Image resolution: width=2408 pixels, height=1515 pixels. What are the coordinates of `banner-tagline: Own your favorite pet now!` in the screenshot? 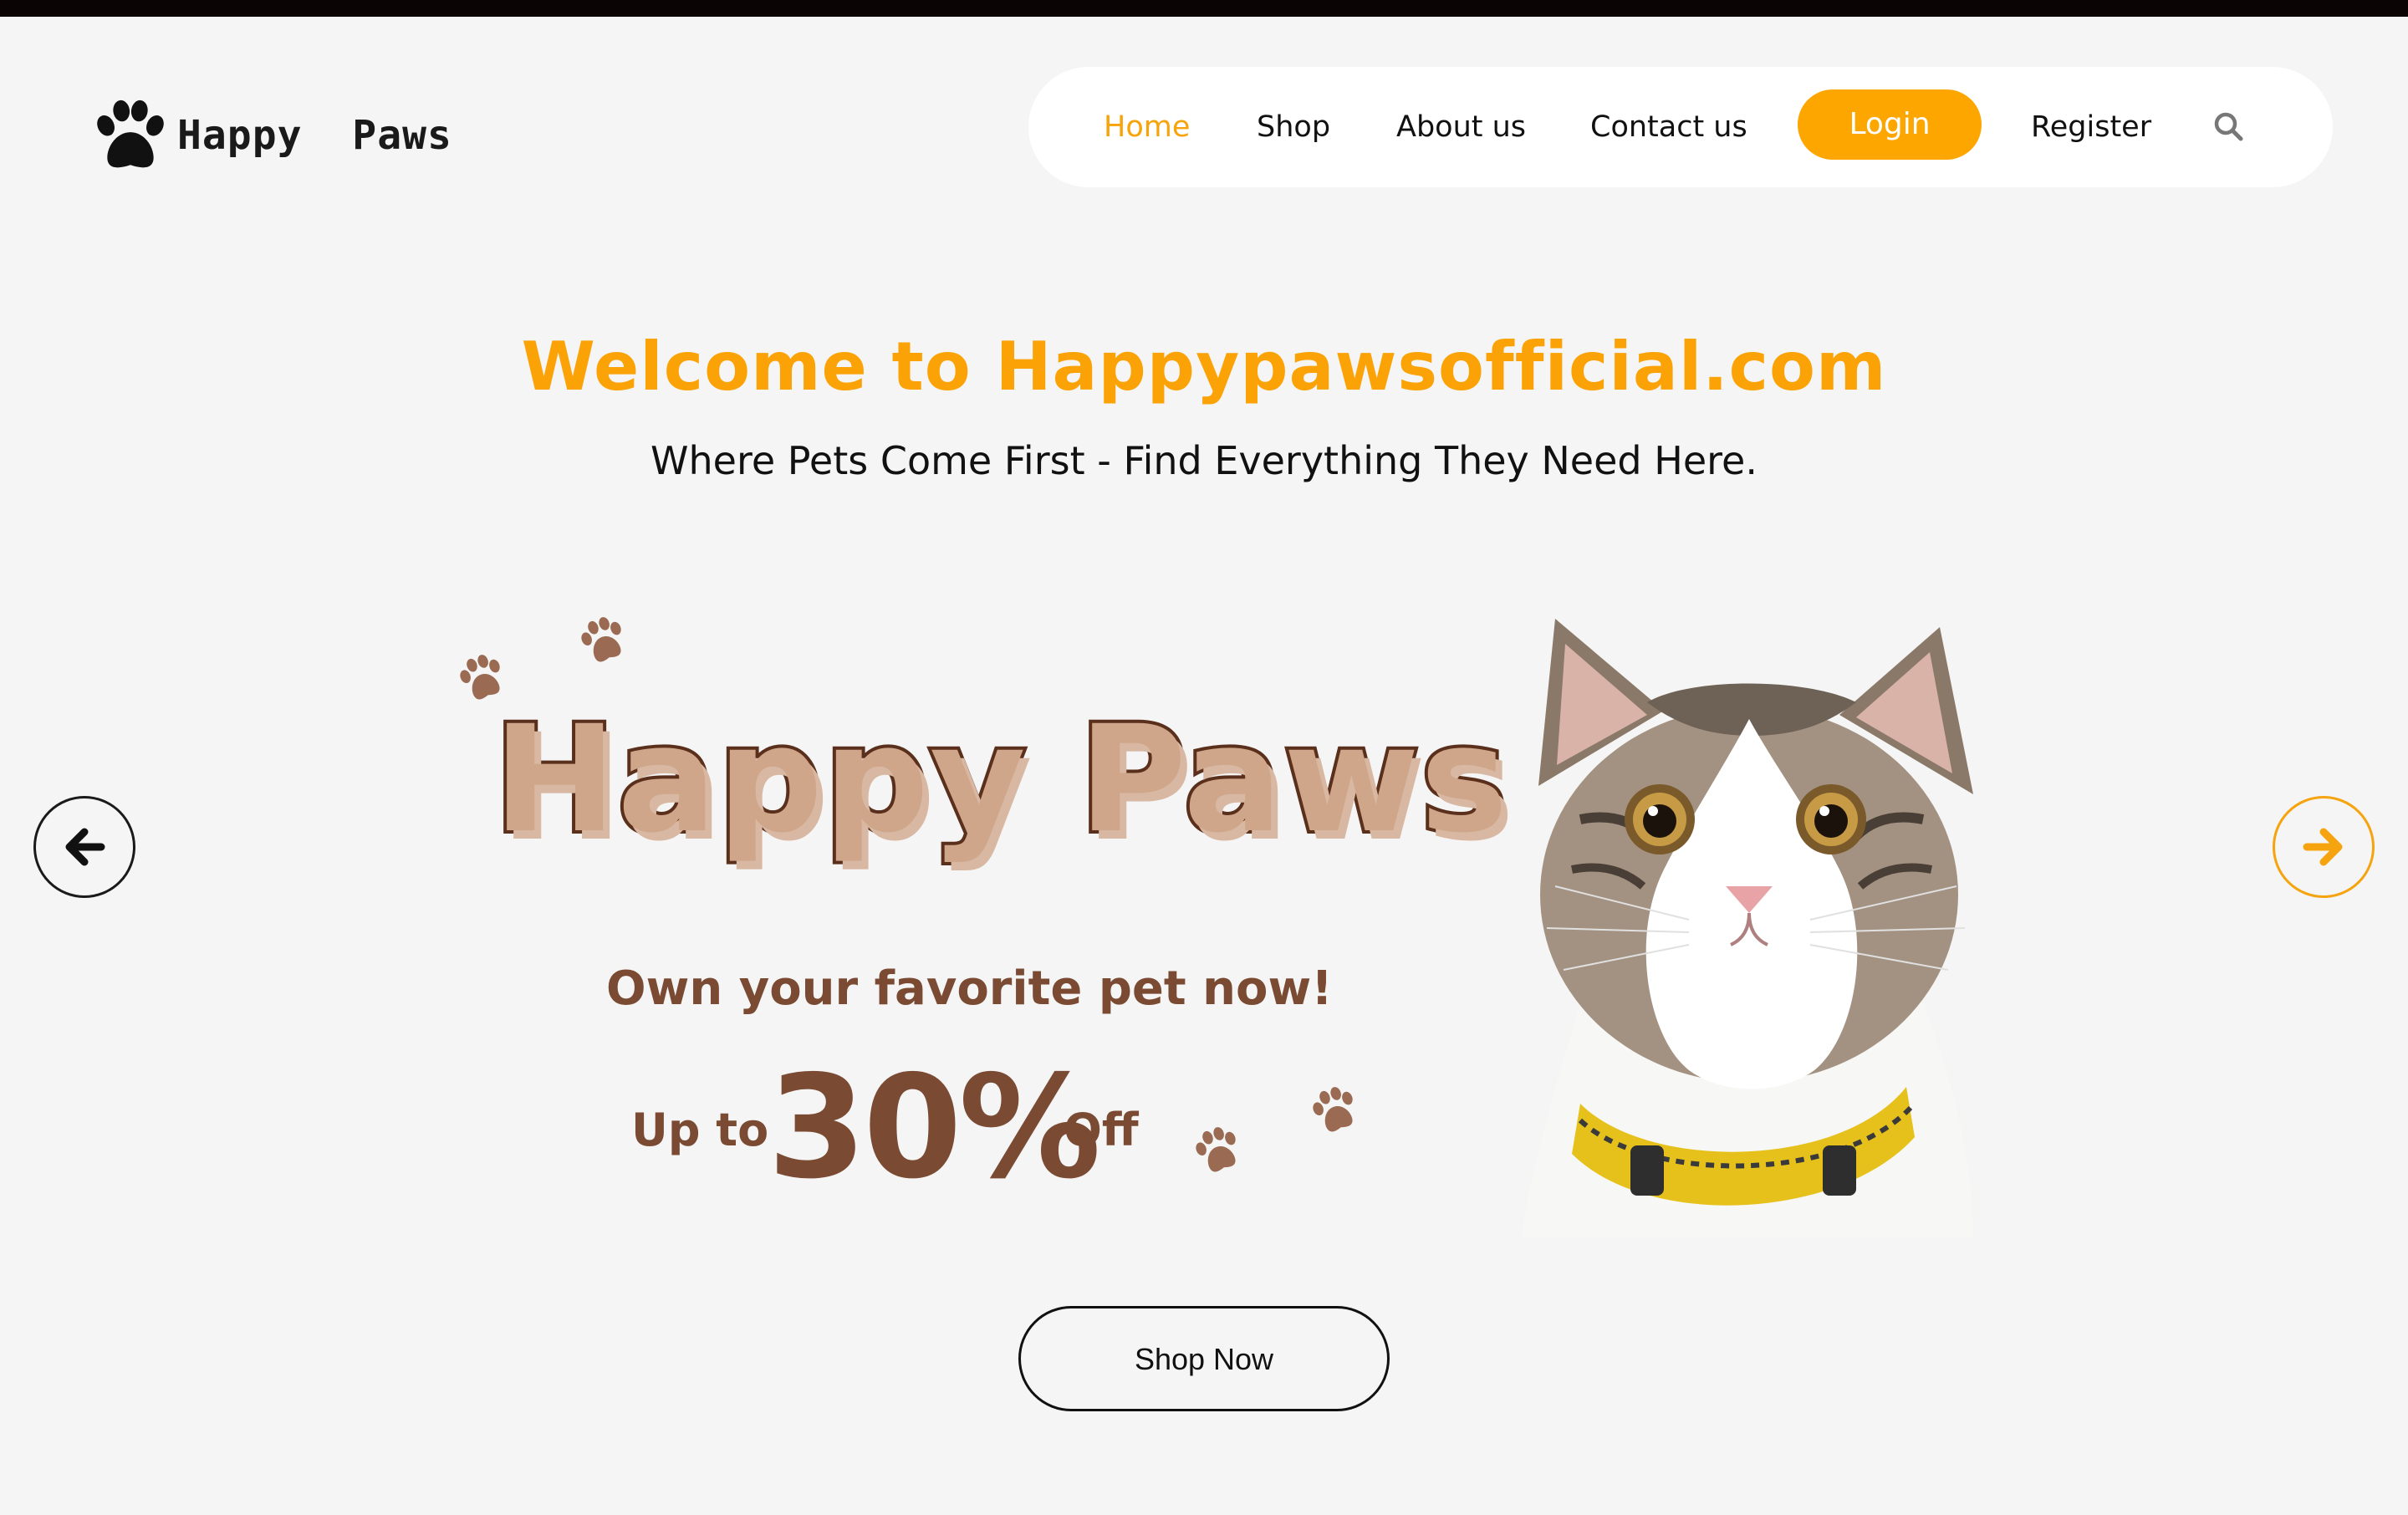 It's located at (970, 989).